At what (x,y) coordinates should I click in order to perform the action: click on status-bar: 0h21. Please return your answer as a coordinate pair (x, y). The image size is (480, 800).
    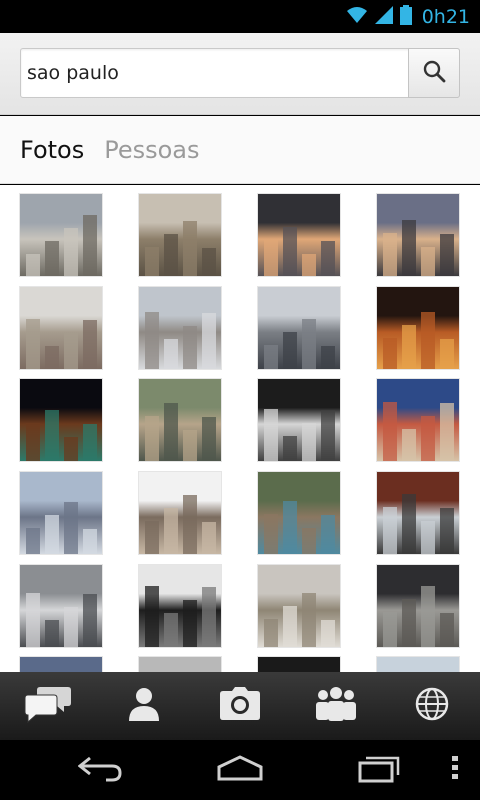
    Looking at the image, I should click on (240, 16).